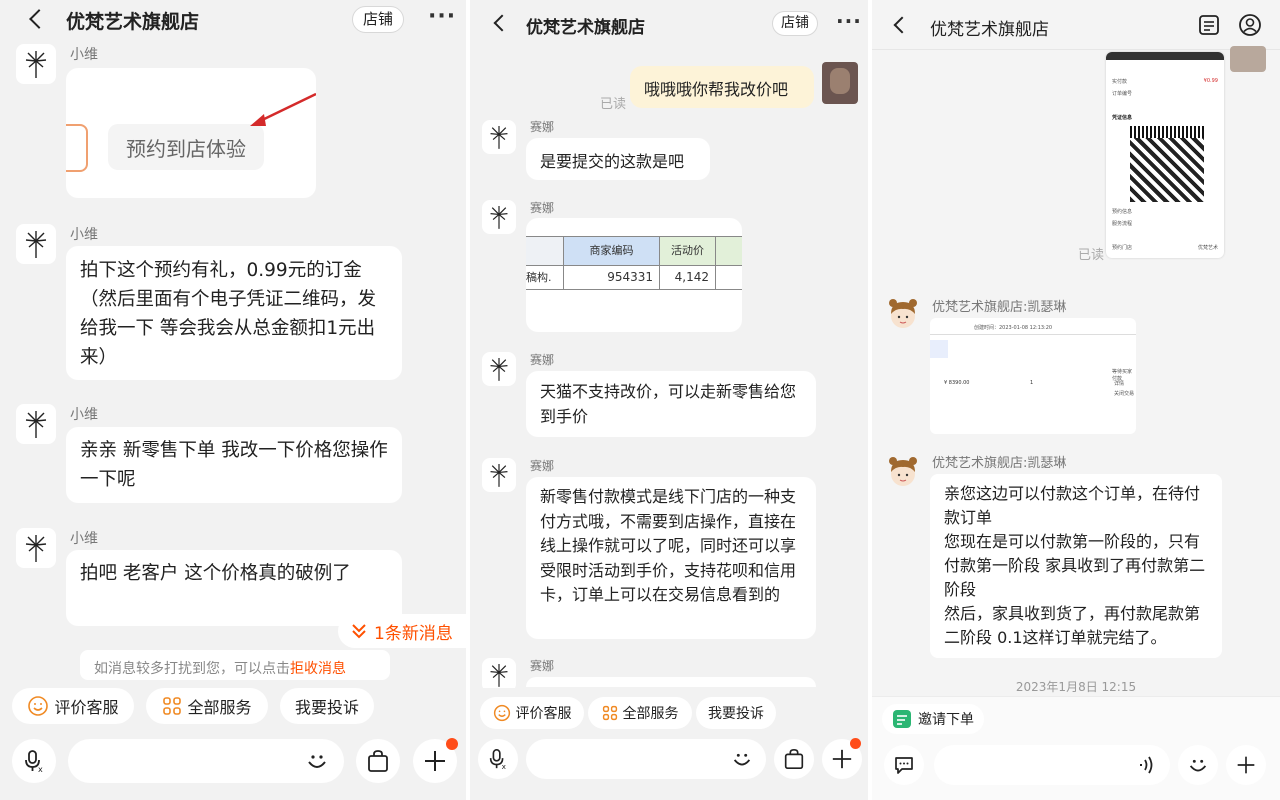 The height and width of the screenshot is (800, 1280). What do you see at coordinates (855, 743) in the screenshot?
I see `notification-dot` at bounding box center [855, 743].